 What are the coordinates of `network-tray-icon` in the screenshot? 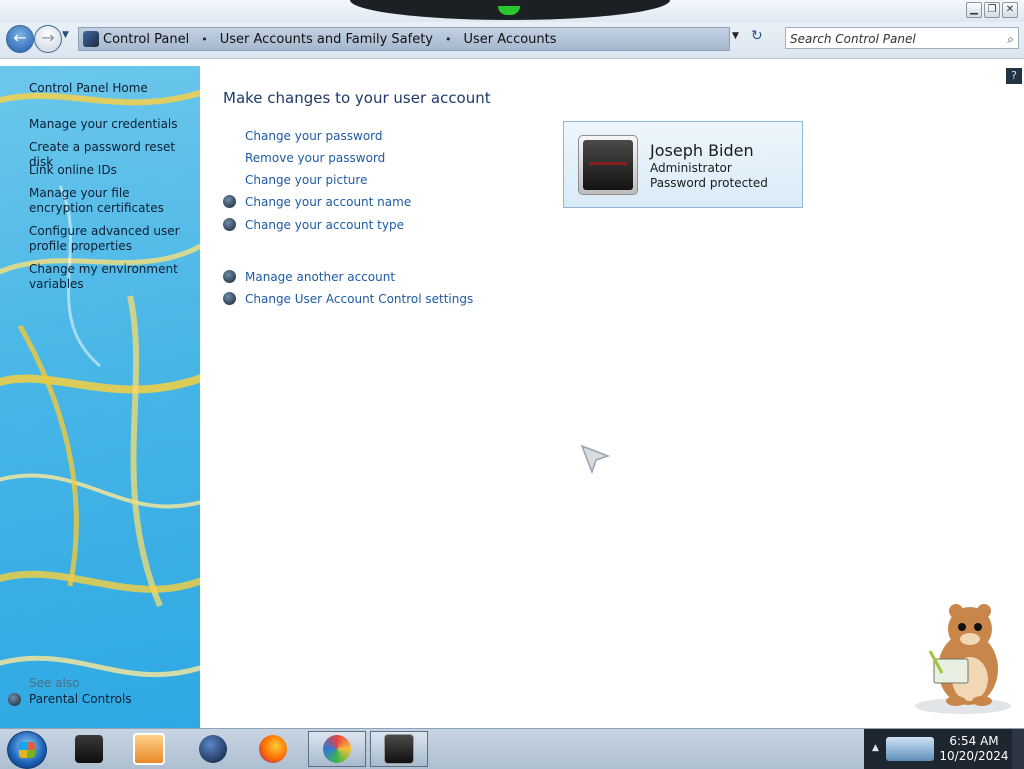 It's located at (910, 749).